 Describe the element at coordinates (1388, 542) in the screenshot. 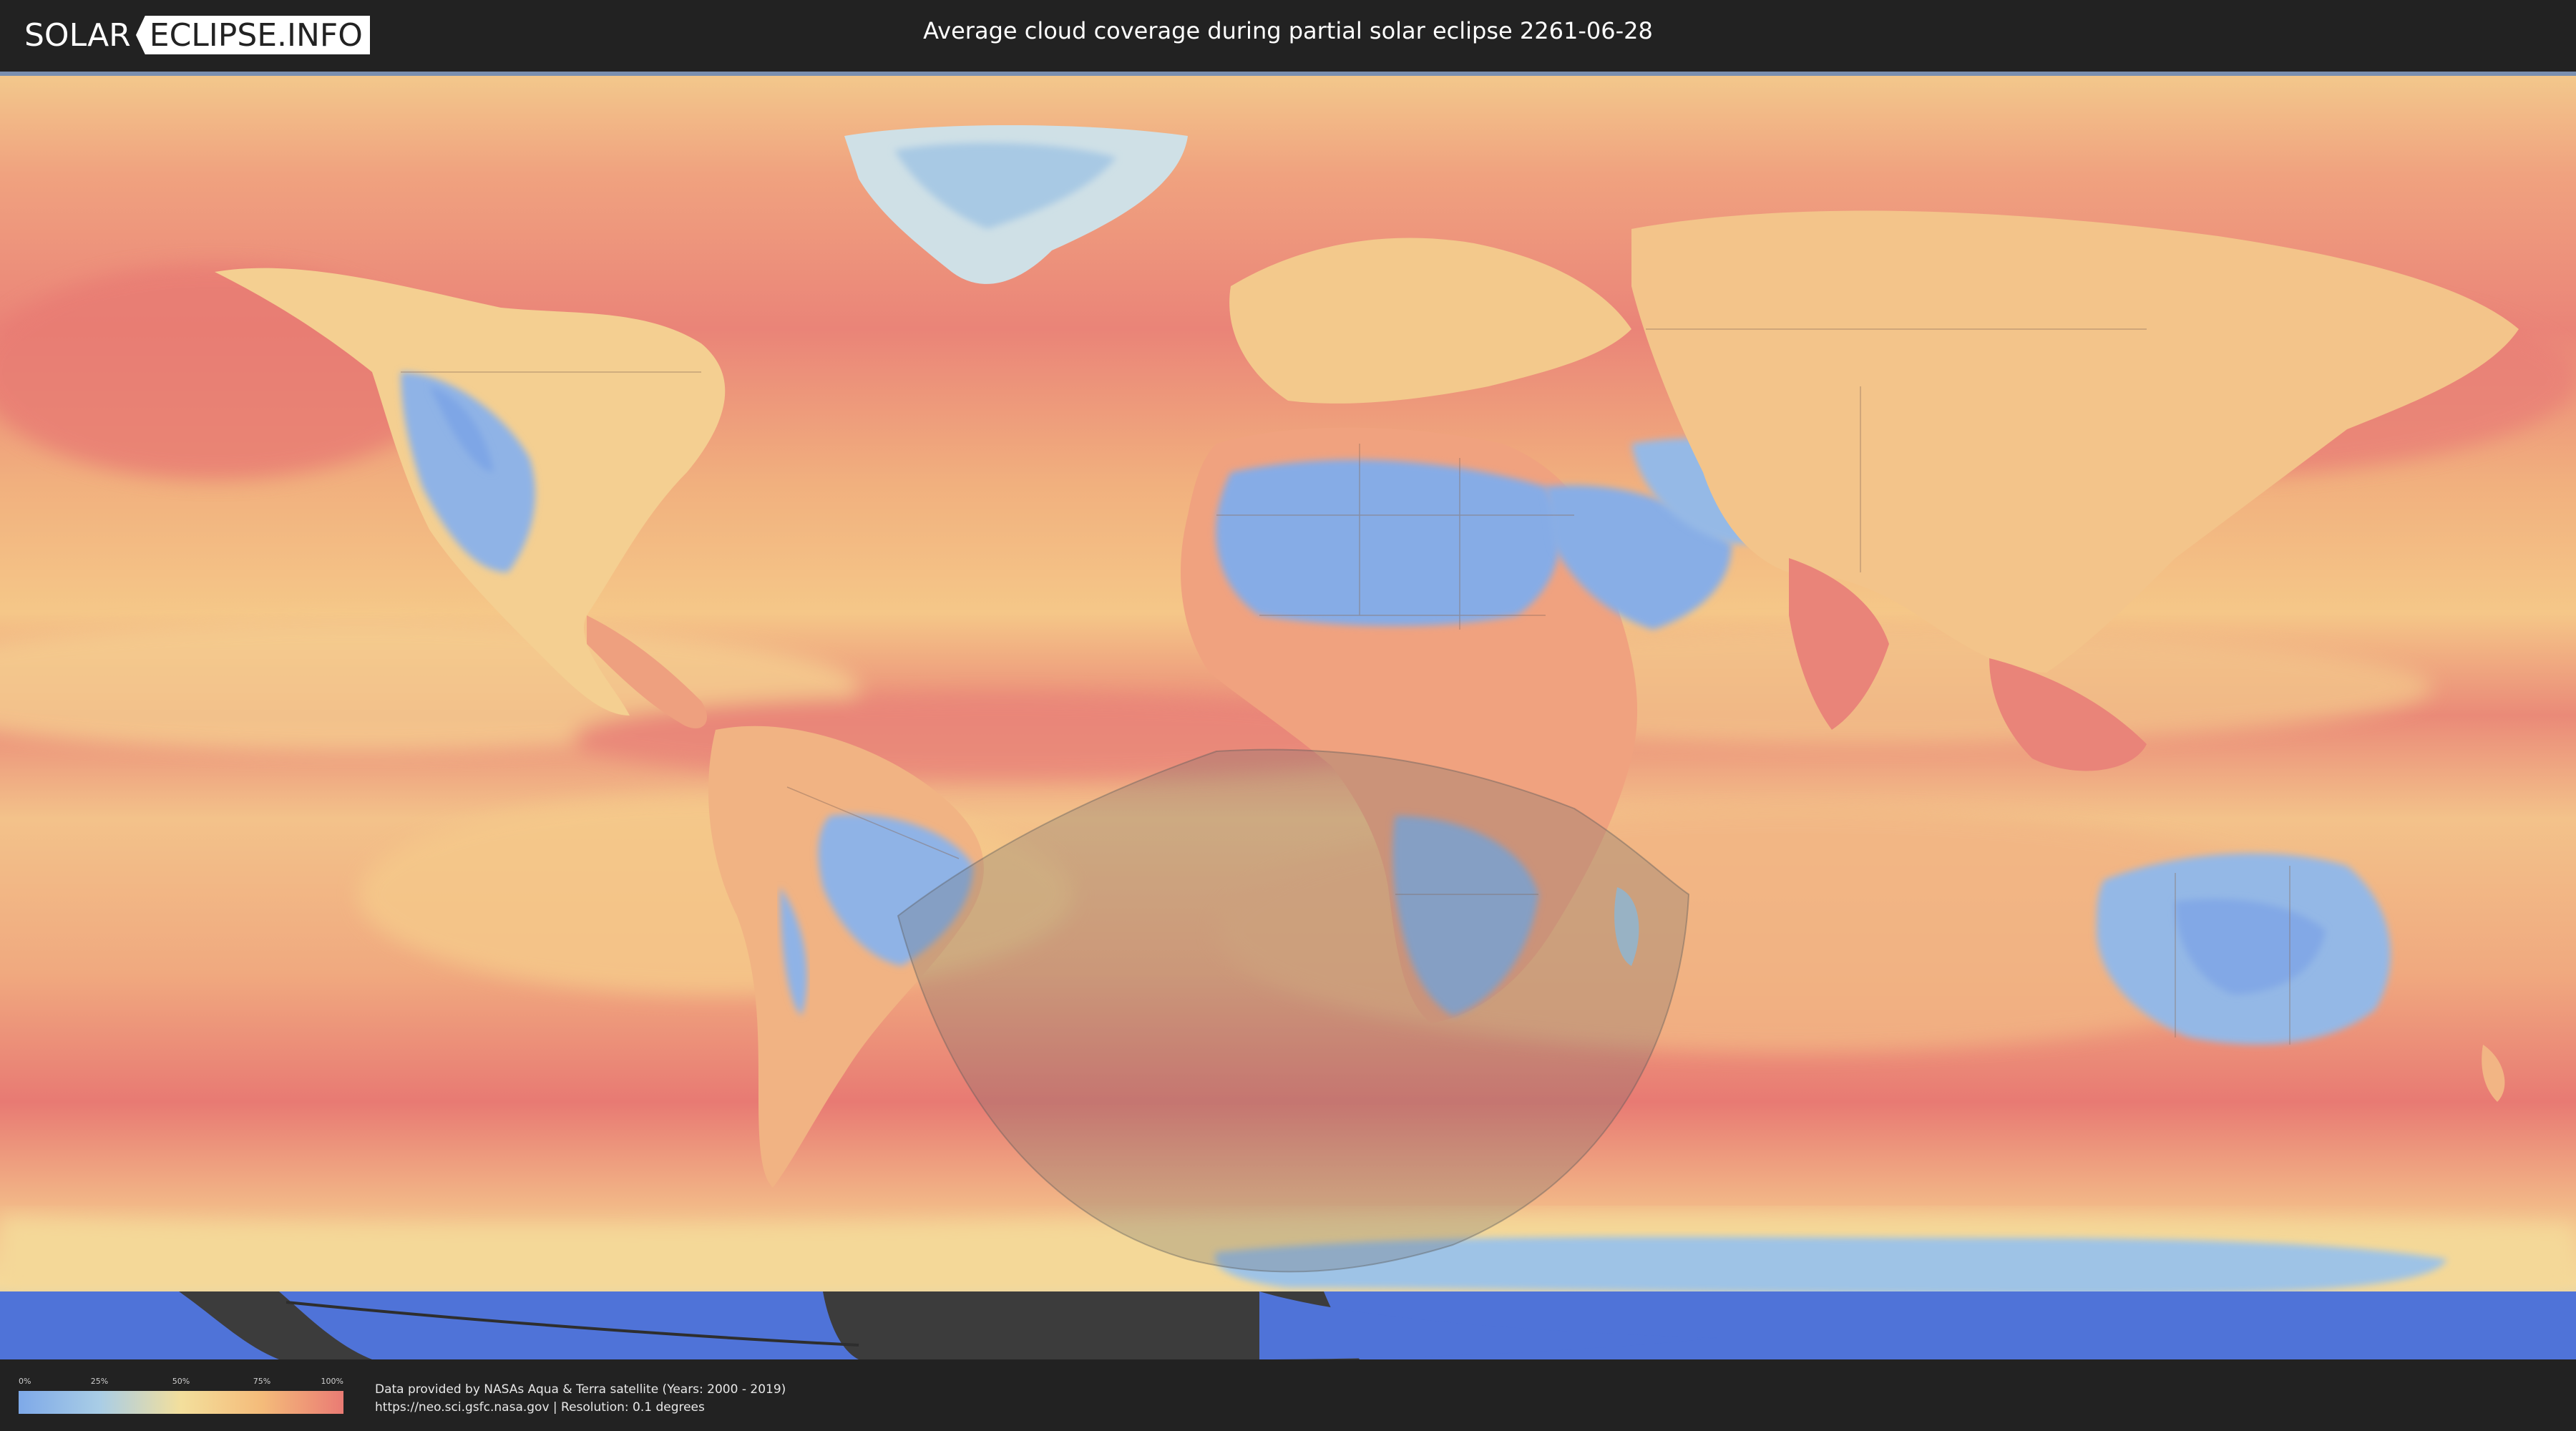

I see `sahara` at that location.